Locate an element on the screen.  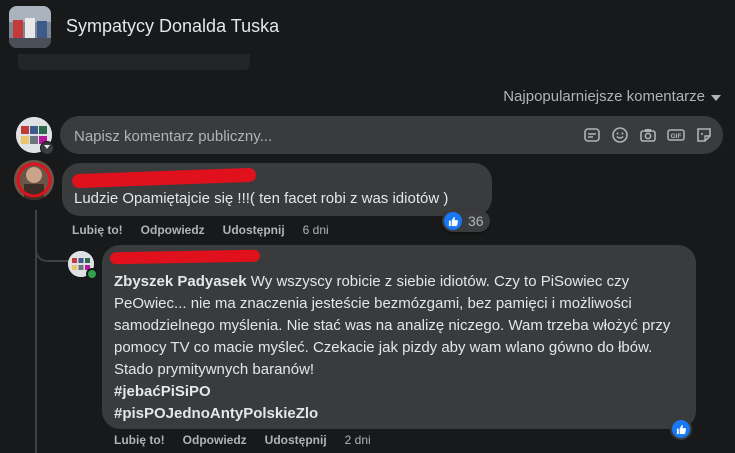
post-action-bar-partial is located at coordinates (134, 62).